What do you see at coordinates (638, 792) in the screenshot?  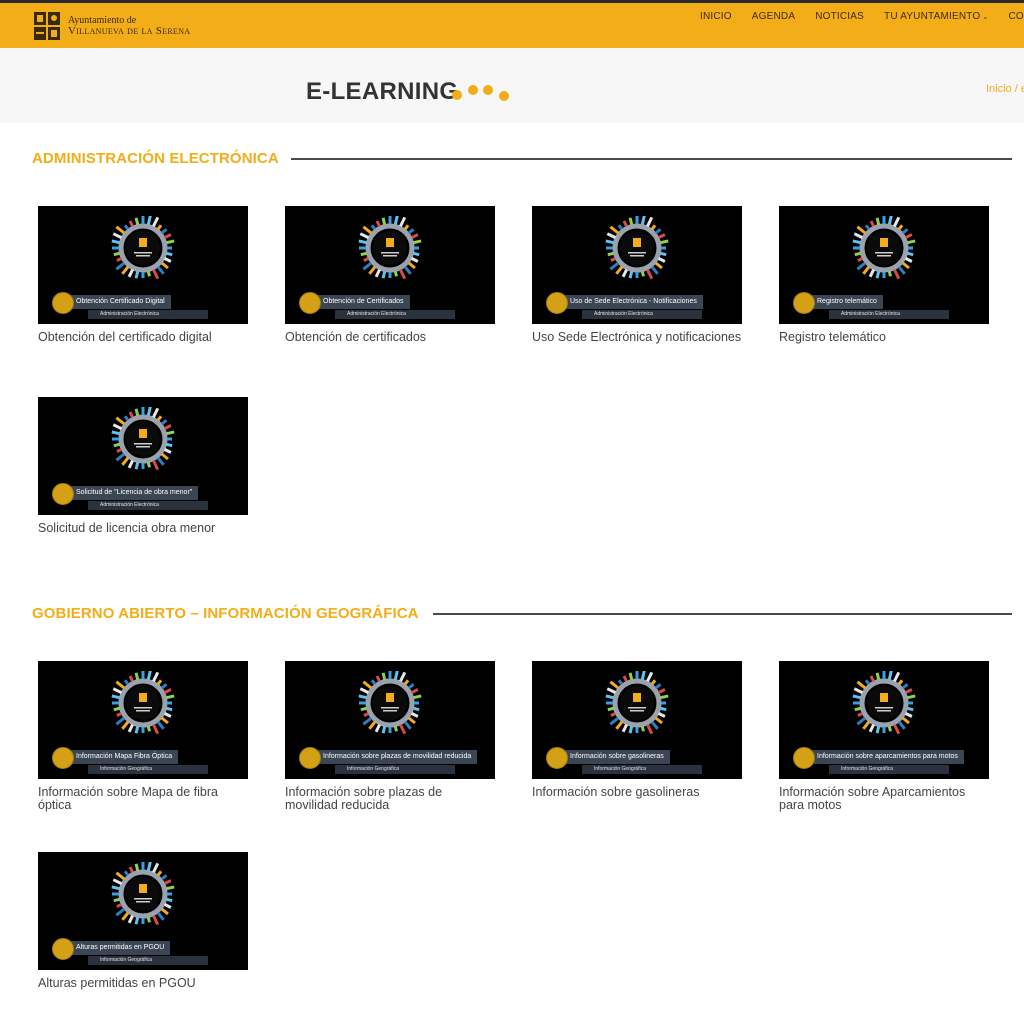 I see `video-title: Información sobre gasolineras` at bounding box center [638, 792].